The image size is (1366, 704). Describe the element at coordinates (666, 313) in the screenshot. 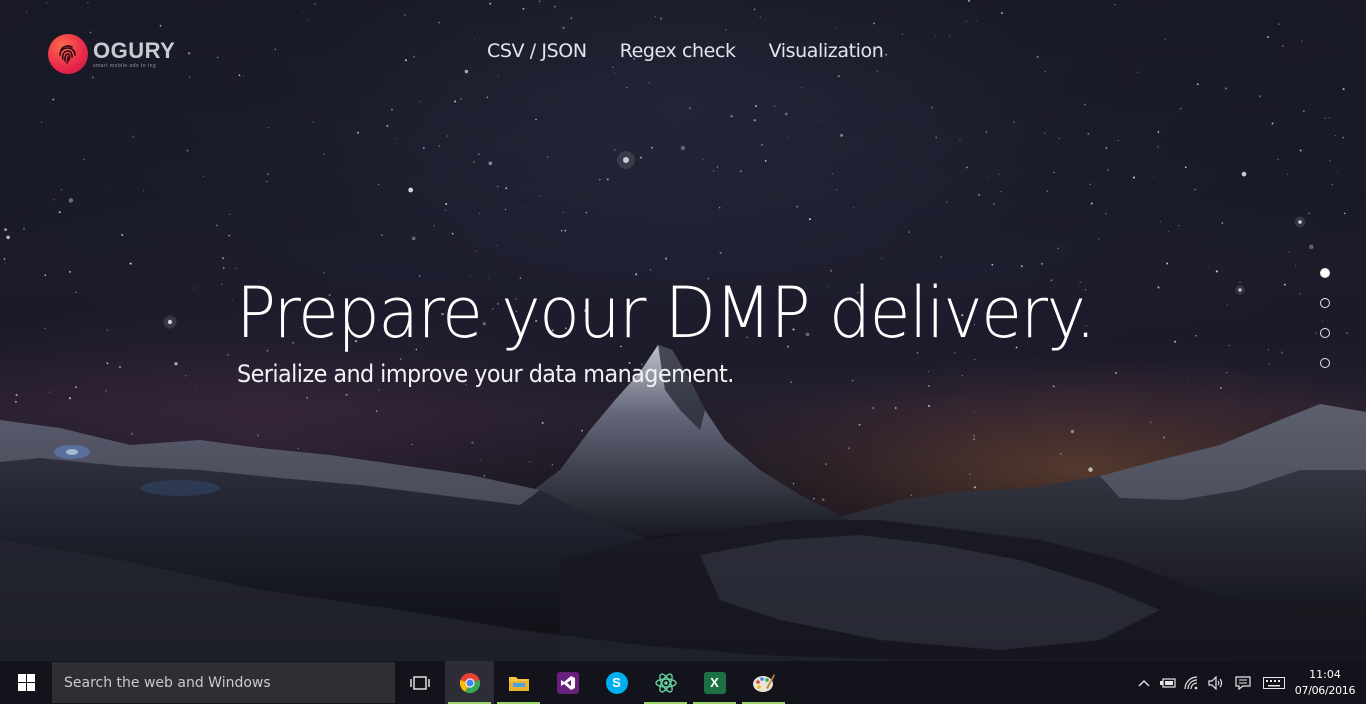

I see `hero-title: Prepare your DMP delivery.` at that location.